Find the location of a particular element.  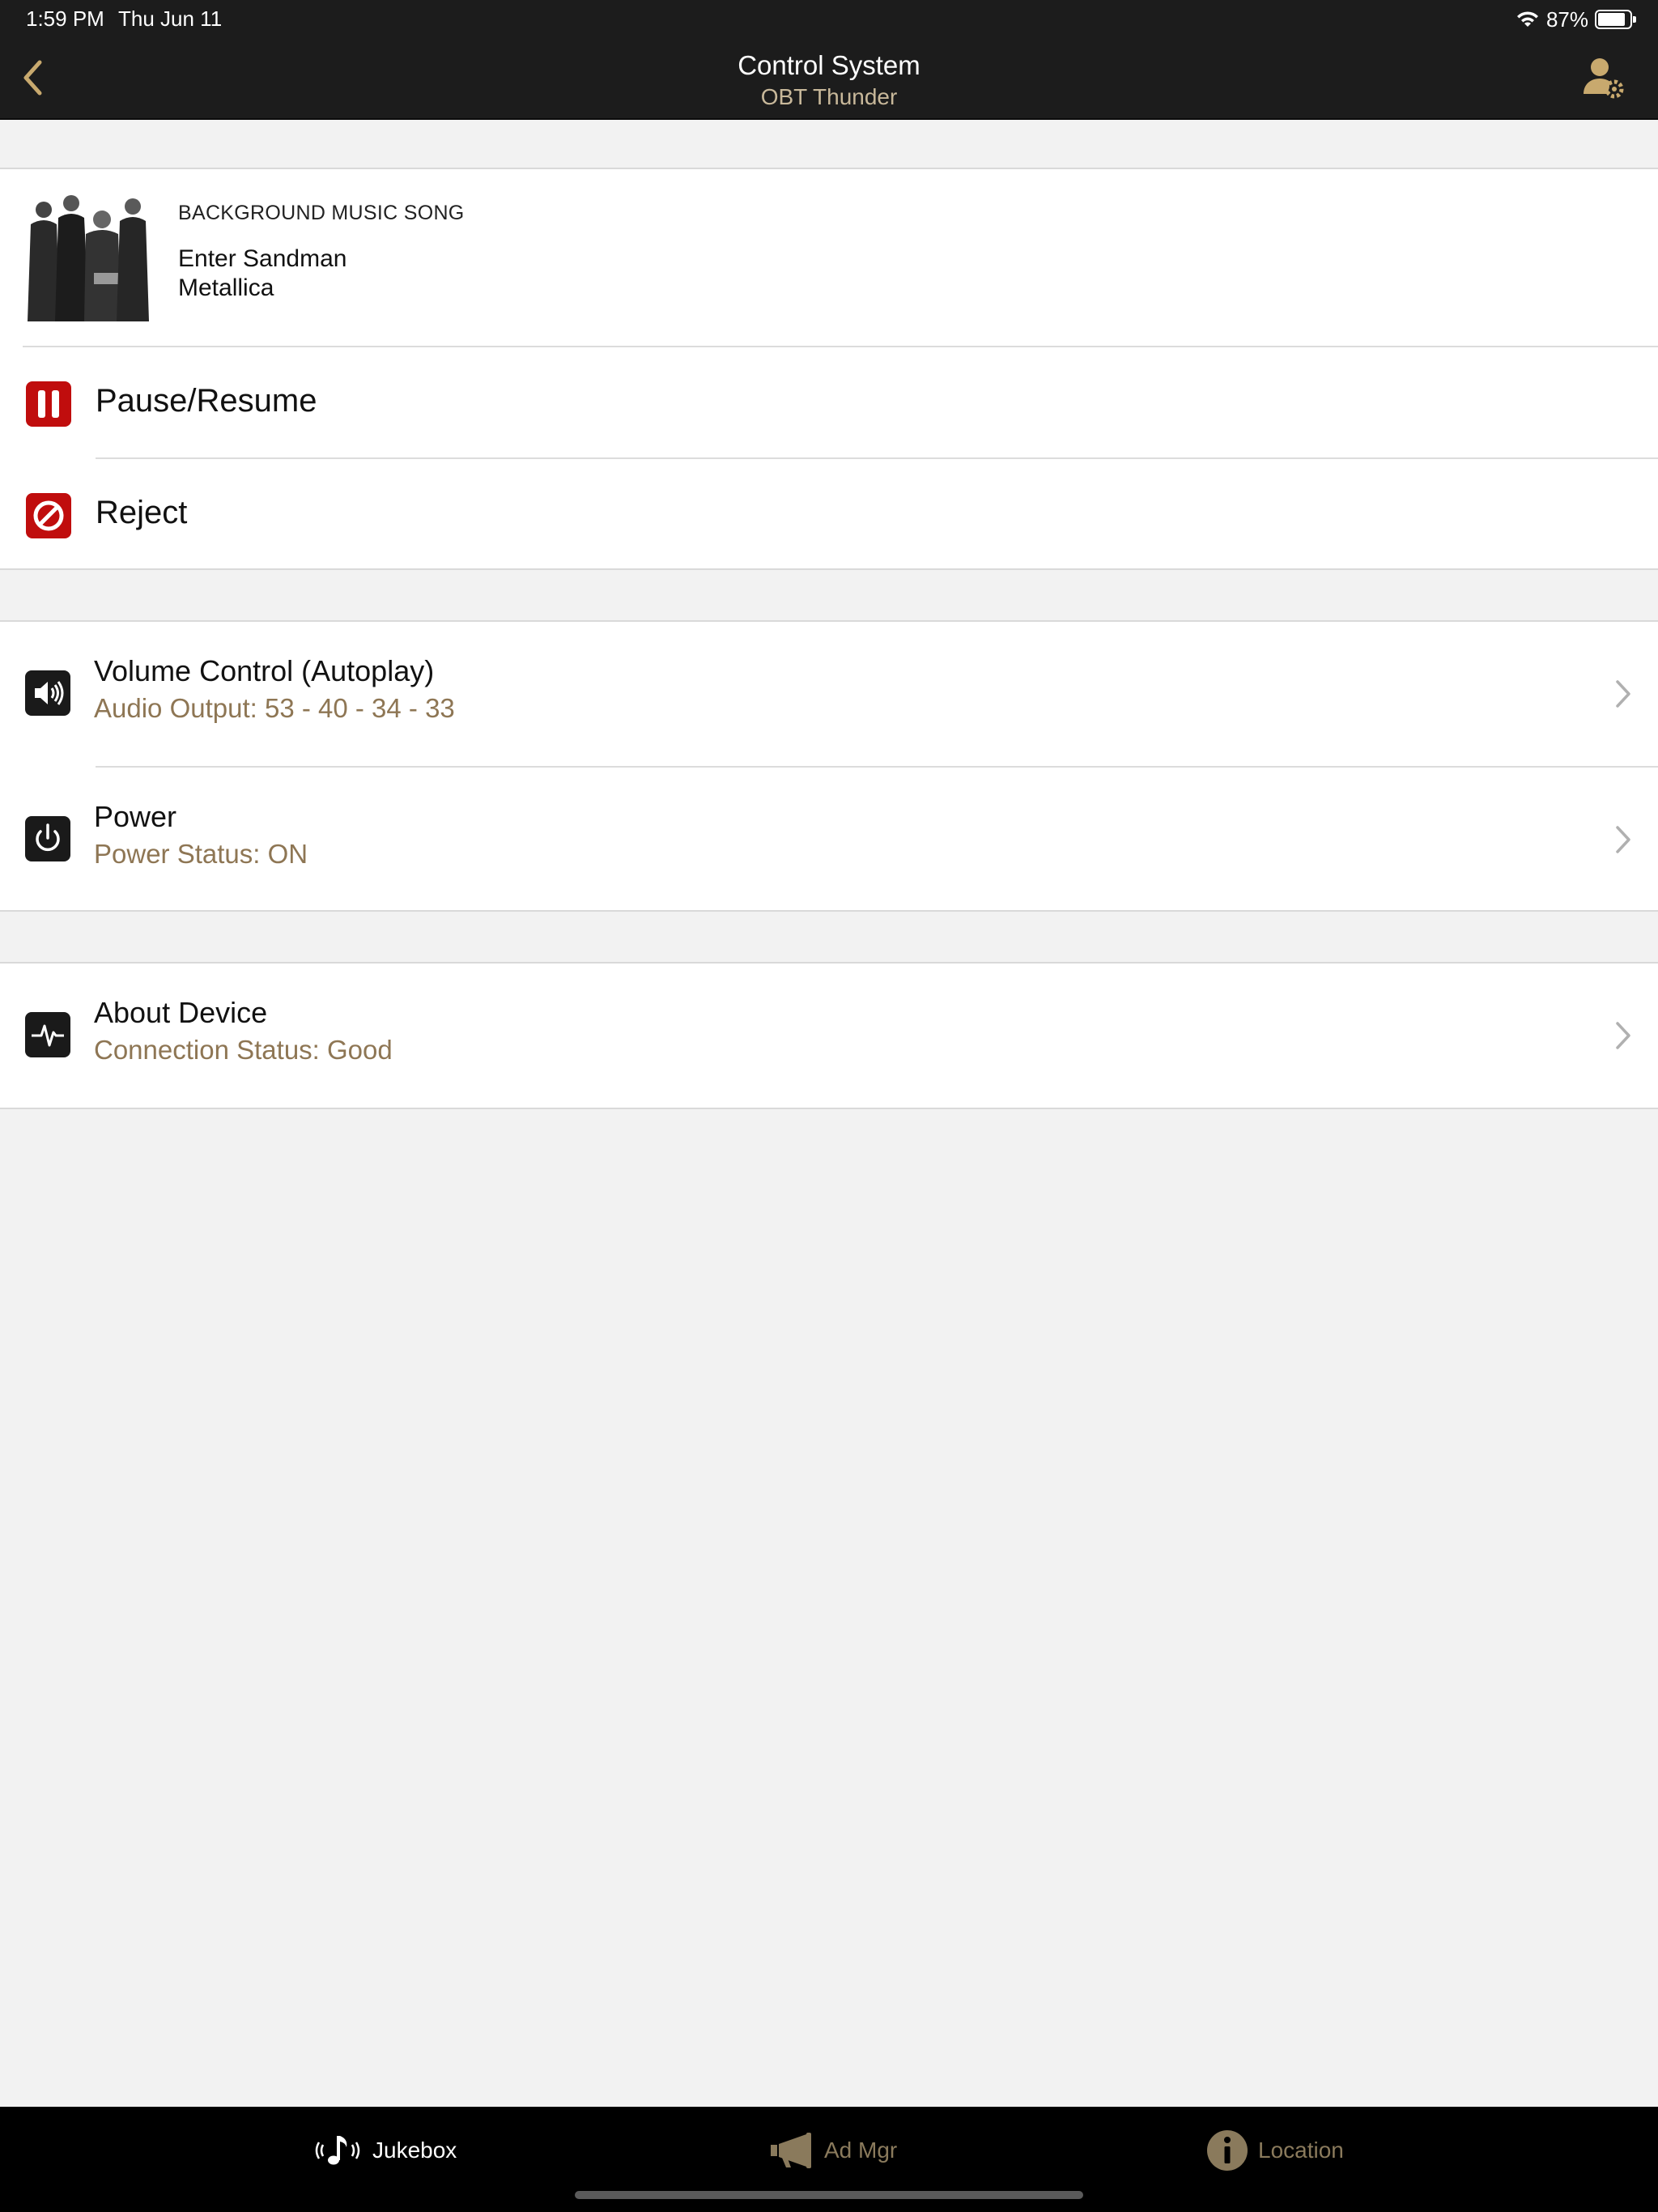

pause-icon is located at coordinates (48, 404).